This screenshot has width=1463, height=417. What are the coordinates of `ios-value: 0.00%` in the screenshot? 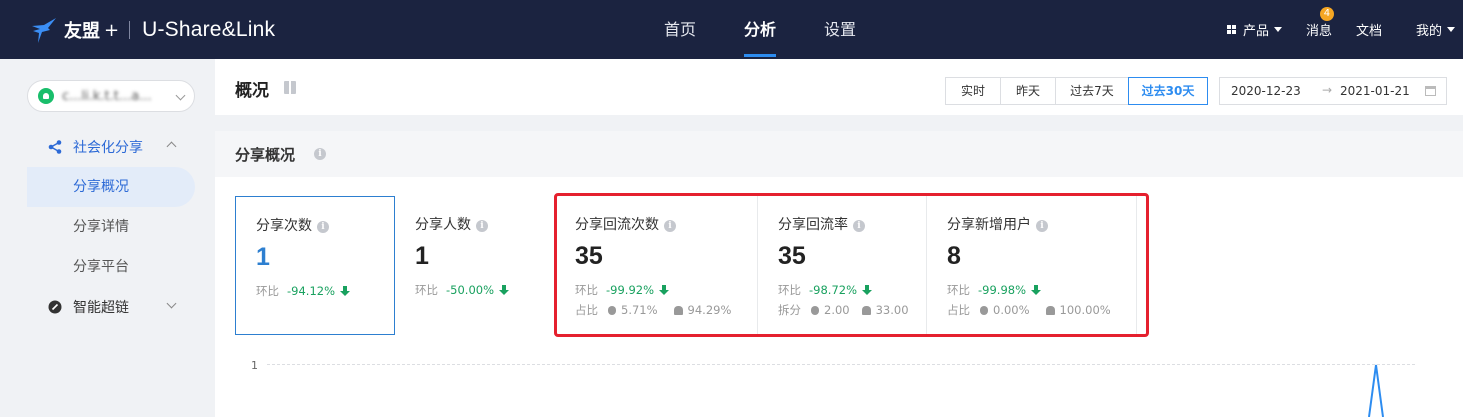 It's located at (1011, 310).